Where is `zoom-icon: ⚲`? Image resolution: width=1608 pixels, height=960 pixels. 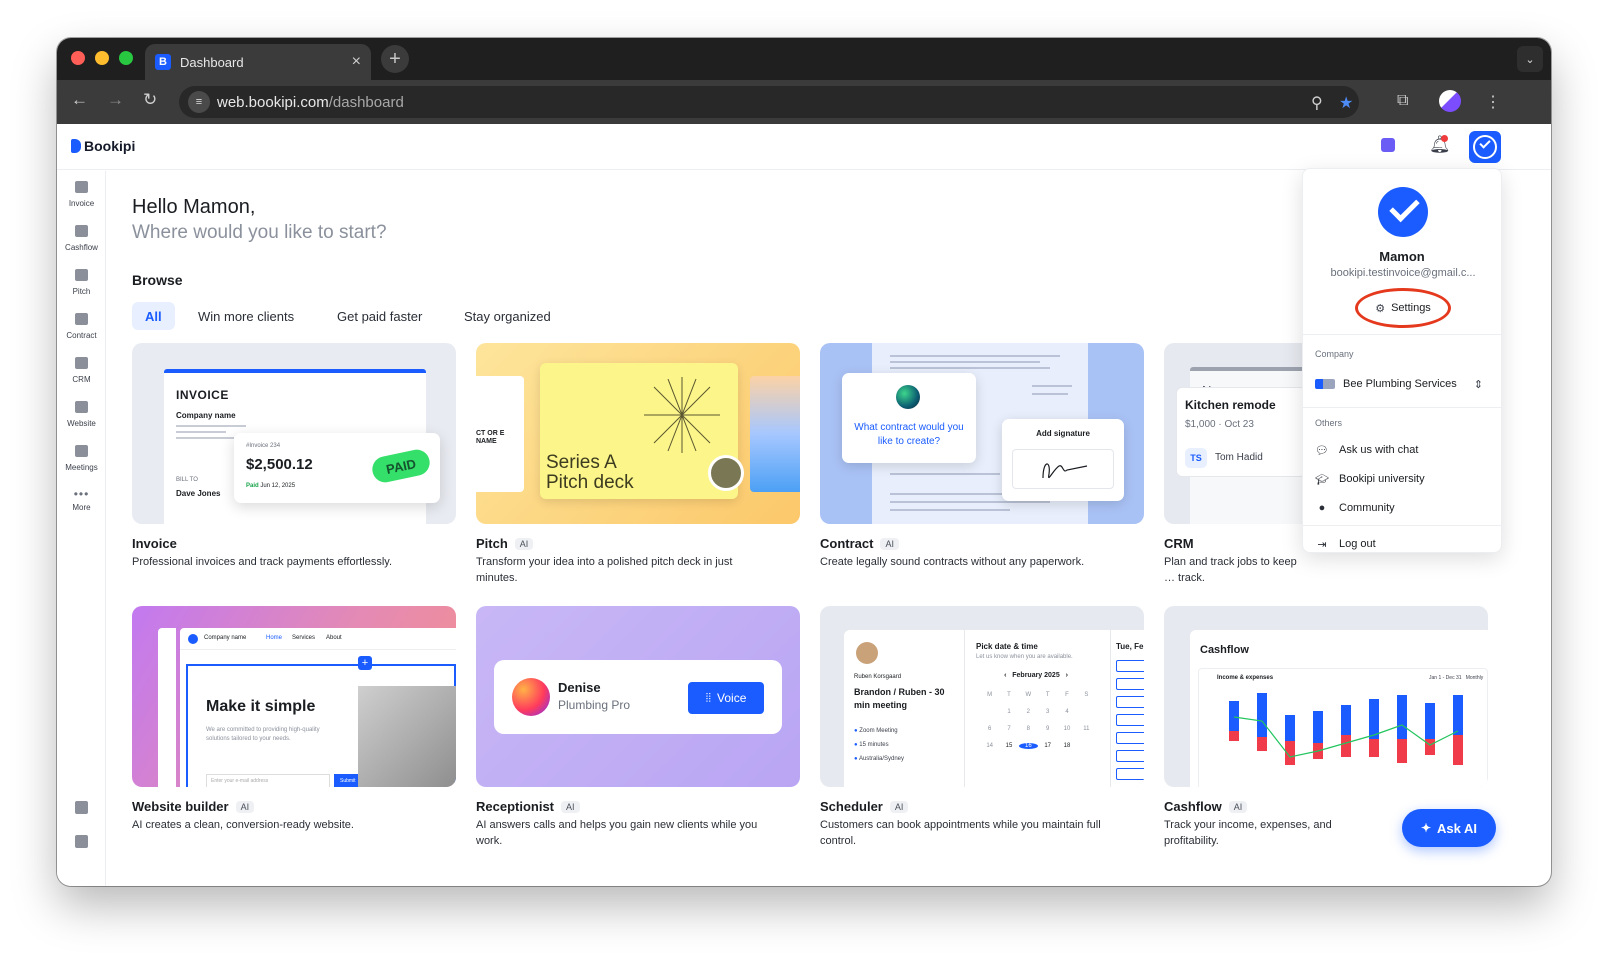 zoom-icon: ⚲ is located at coordinates (1317, 103).